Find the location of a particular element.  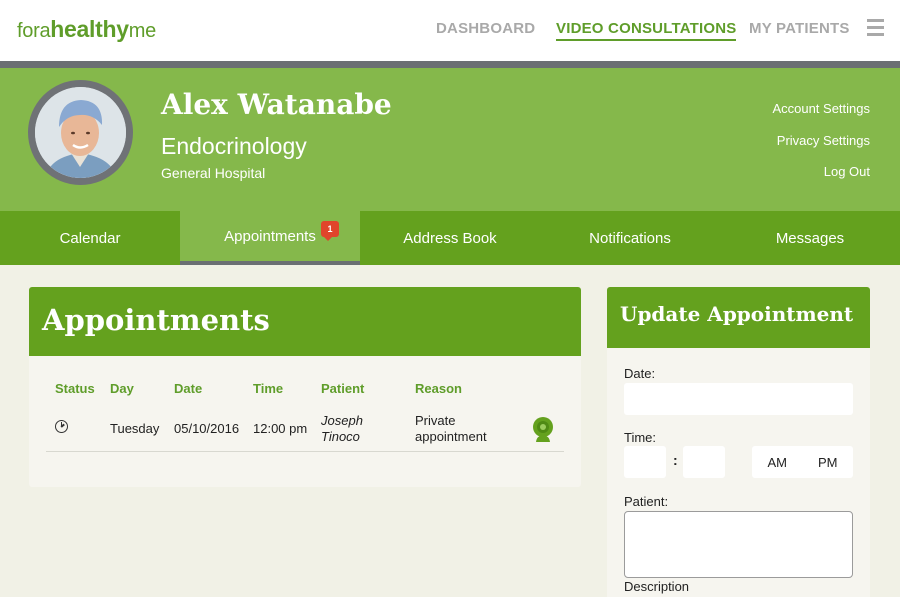

cell-patient-first: Joseph is located at coordinates (342, 420).